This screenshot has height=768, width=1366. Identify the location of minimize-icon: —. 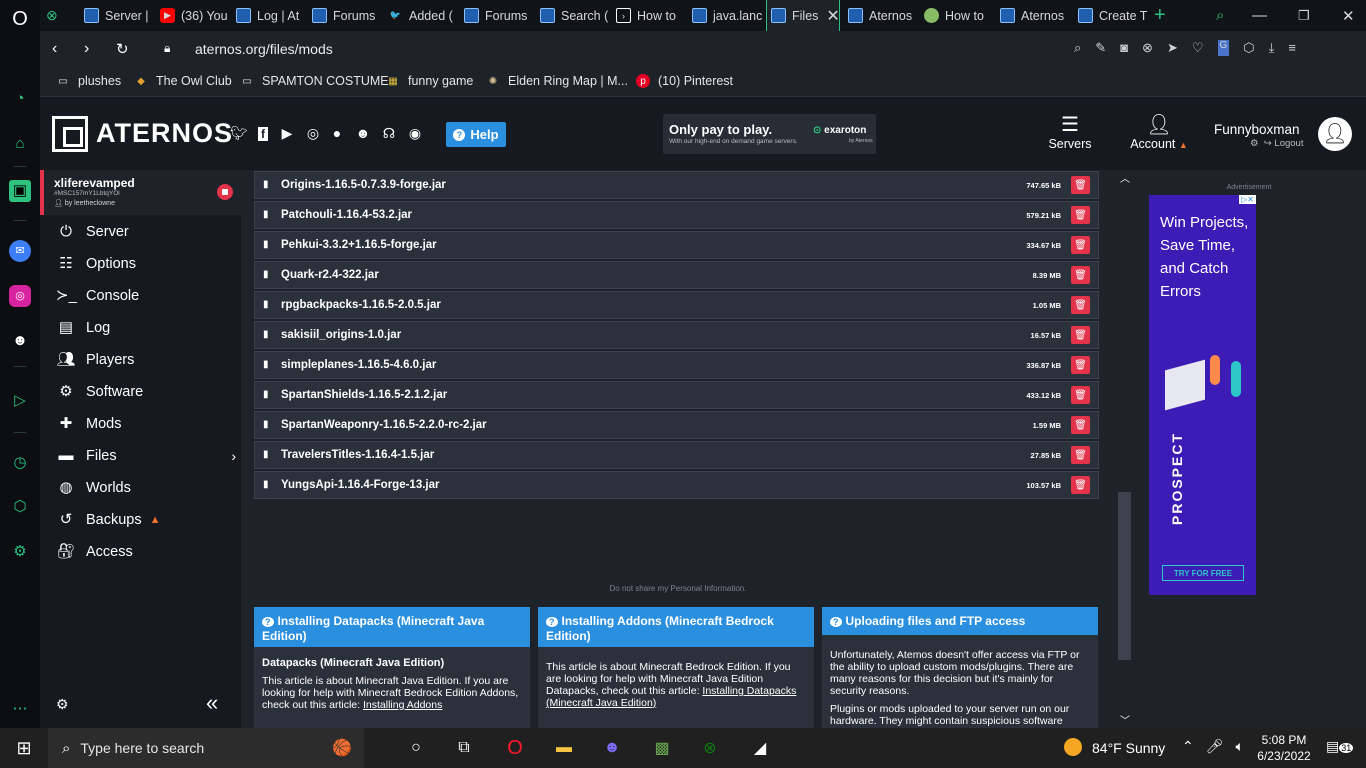
(1261, 15).